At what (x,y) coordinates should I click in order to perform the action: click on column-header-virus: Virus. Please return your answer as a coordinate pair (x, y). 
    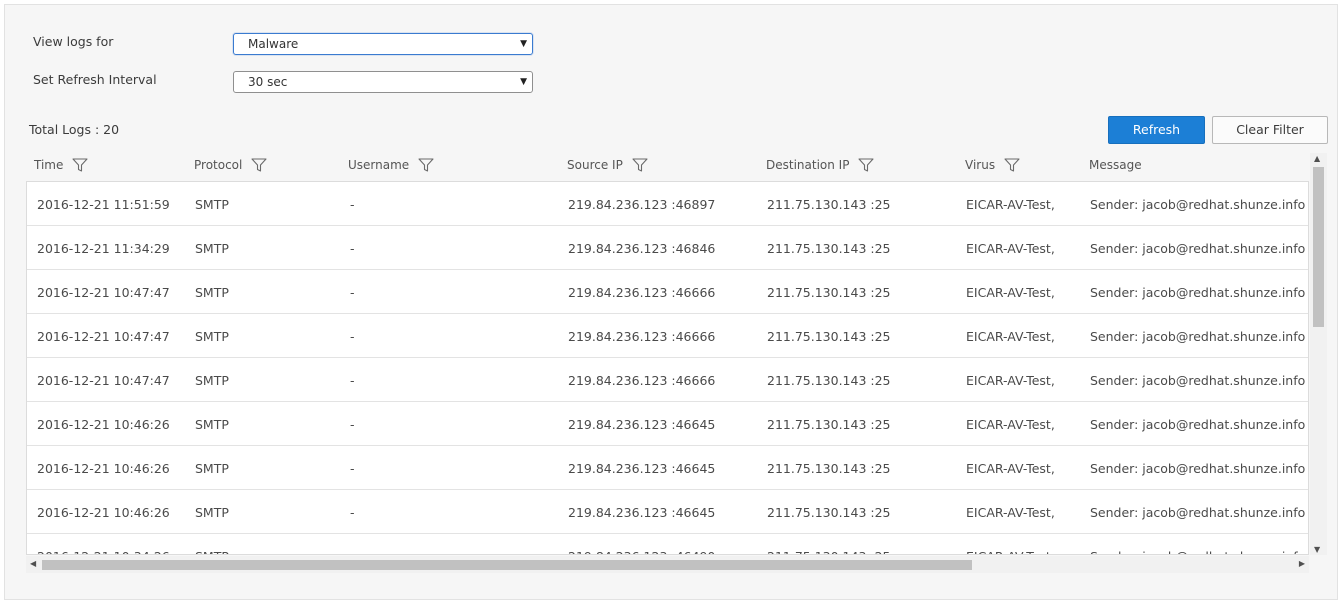
    Looking at the image, I should click on (992, 165).